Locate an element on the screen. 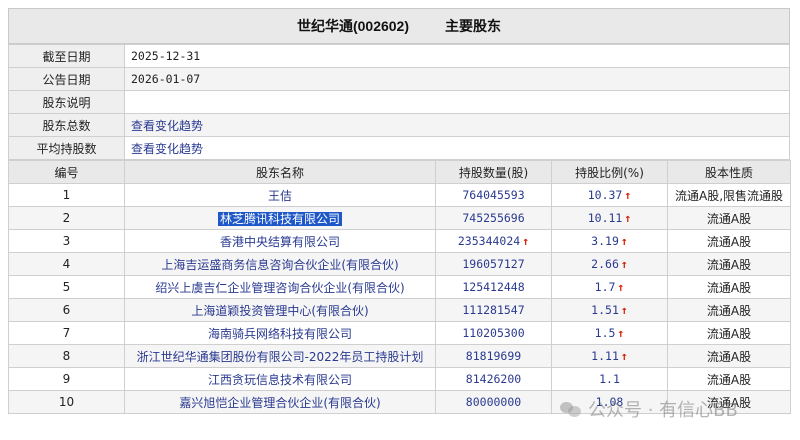 The height and width of the screenshot is (440, 800). row-number: 3 is located at coordinates (66, 241).